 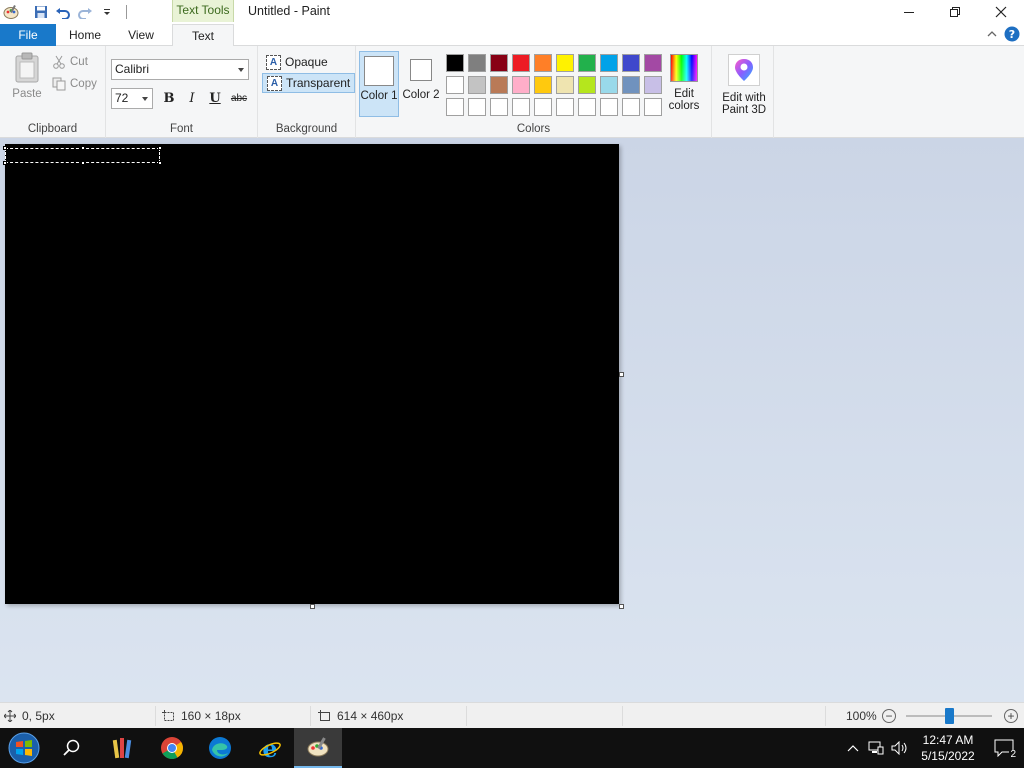 I want to click on network-button, so click(x=876, y=748).